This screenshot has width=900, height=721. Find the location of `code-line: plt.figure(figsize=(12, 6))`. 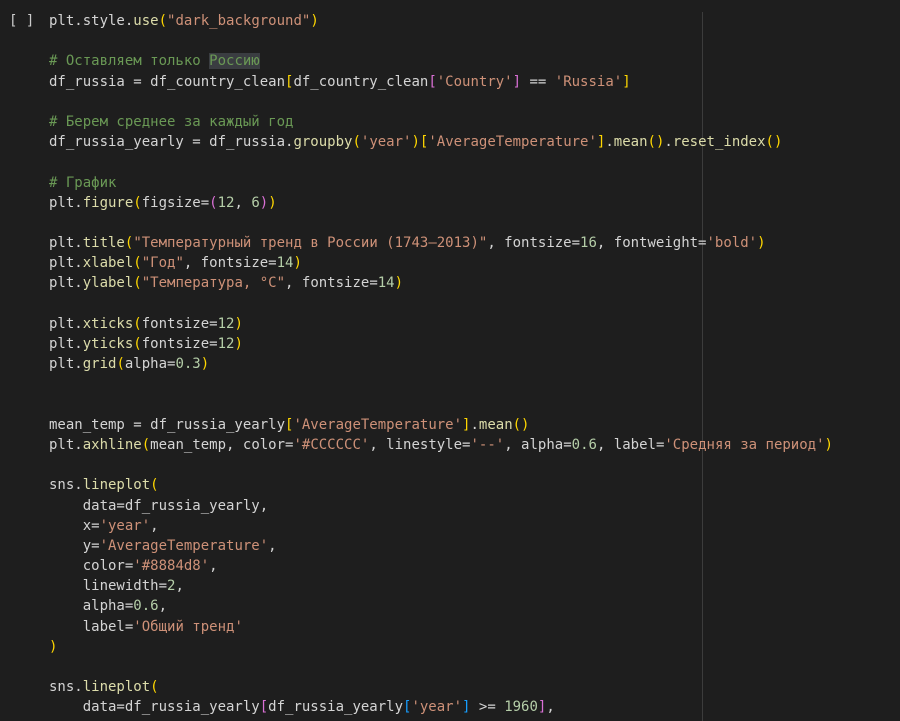

code-line: plt.figure(figsize=(12, 6)) is located at coordinates (441, 203).